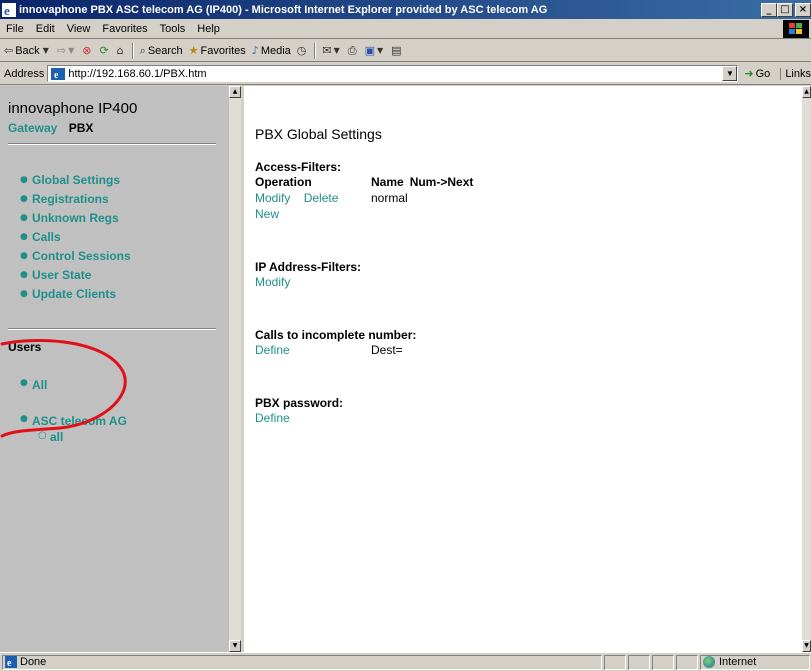  What do you see at coordinates (121, 50) in the screenshot?
I see `home-button: ⌂` at bounding box center [121, 50].